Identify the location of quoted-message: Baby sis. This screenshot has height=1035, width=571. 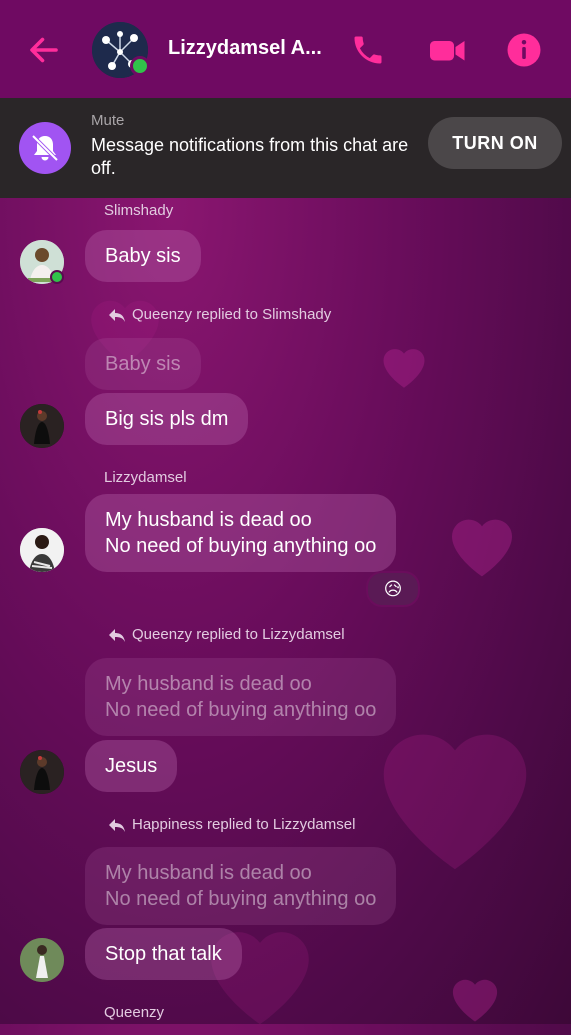
(143, 364).